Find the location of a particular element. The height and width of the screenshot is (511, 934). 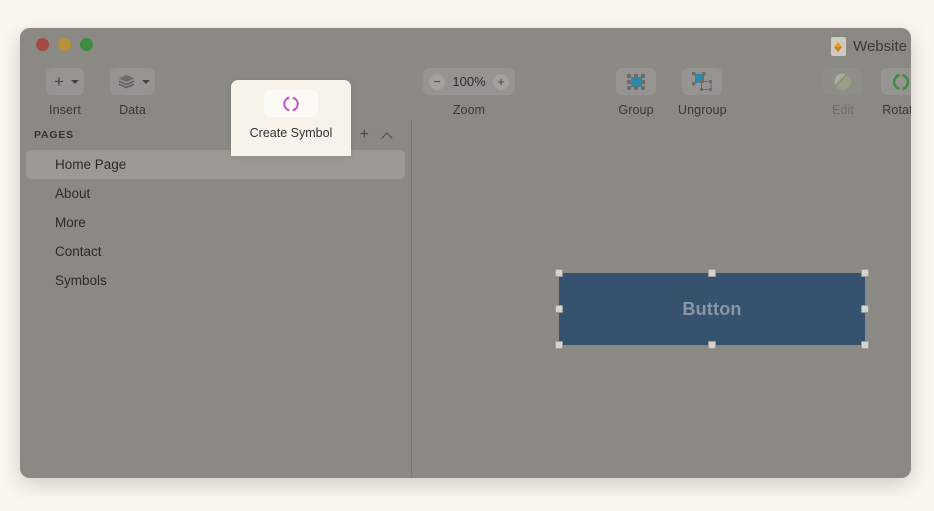

toolbar-group-ungroup: Ungroup is located at coordinates (702, 92).